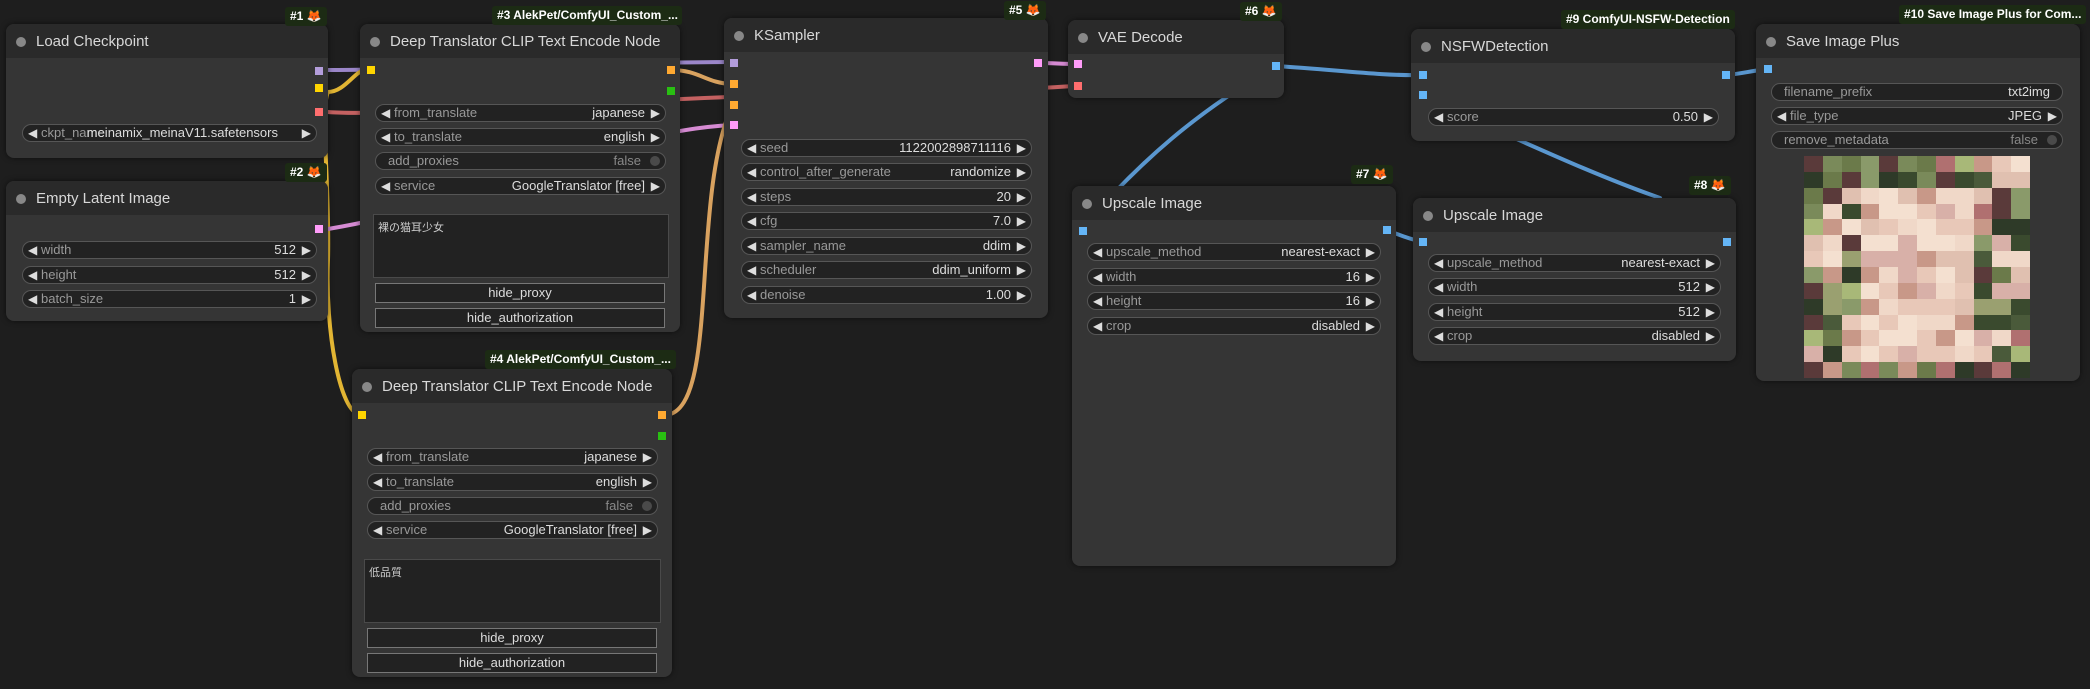 This screenshot has height=689, width=2090. What do you see at coordinates (1176, 37) in the screenshot?
I see `node-header: VAE Decode` at bounding box center [1176, 37].